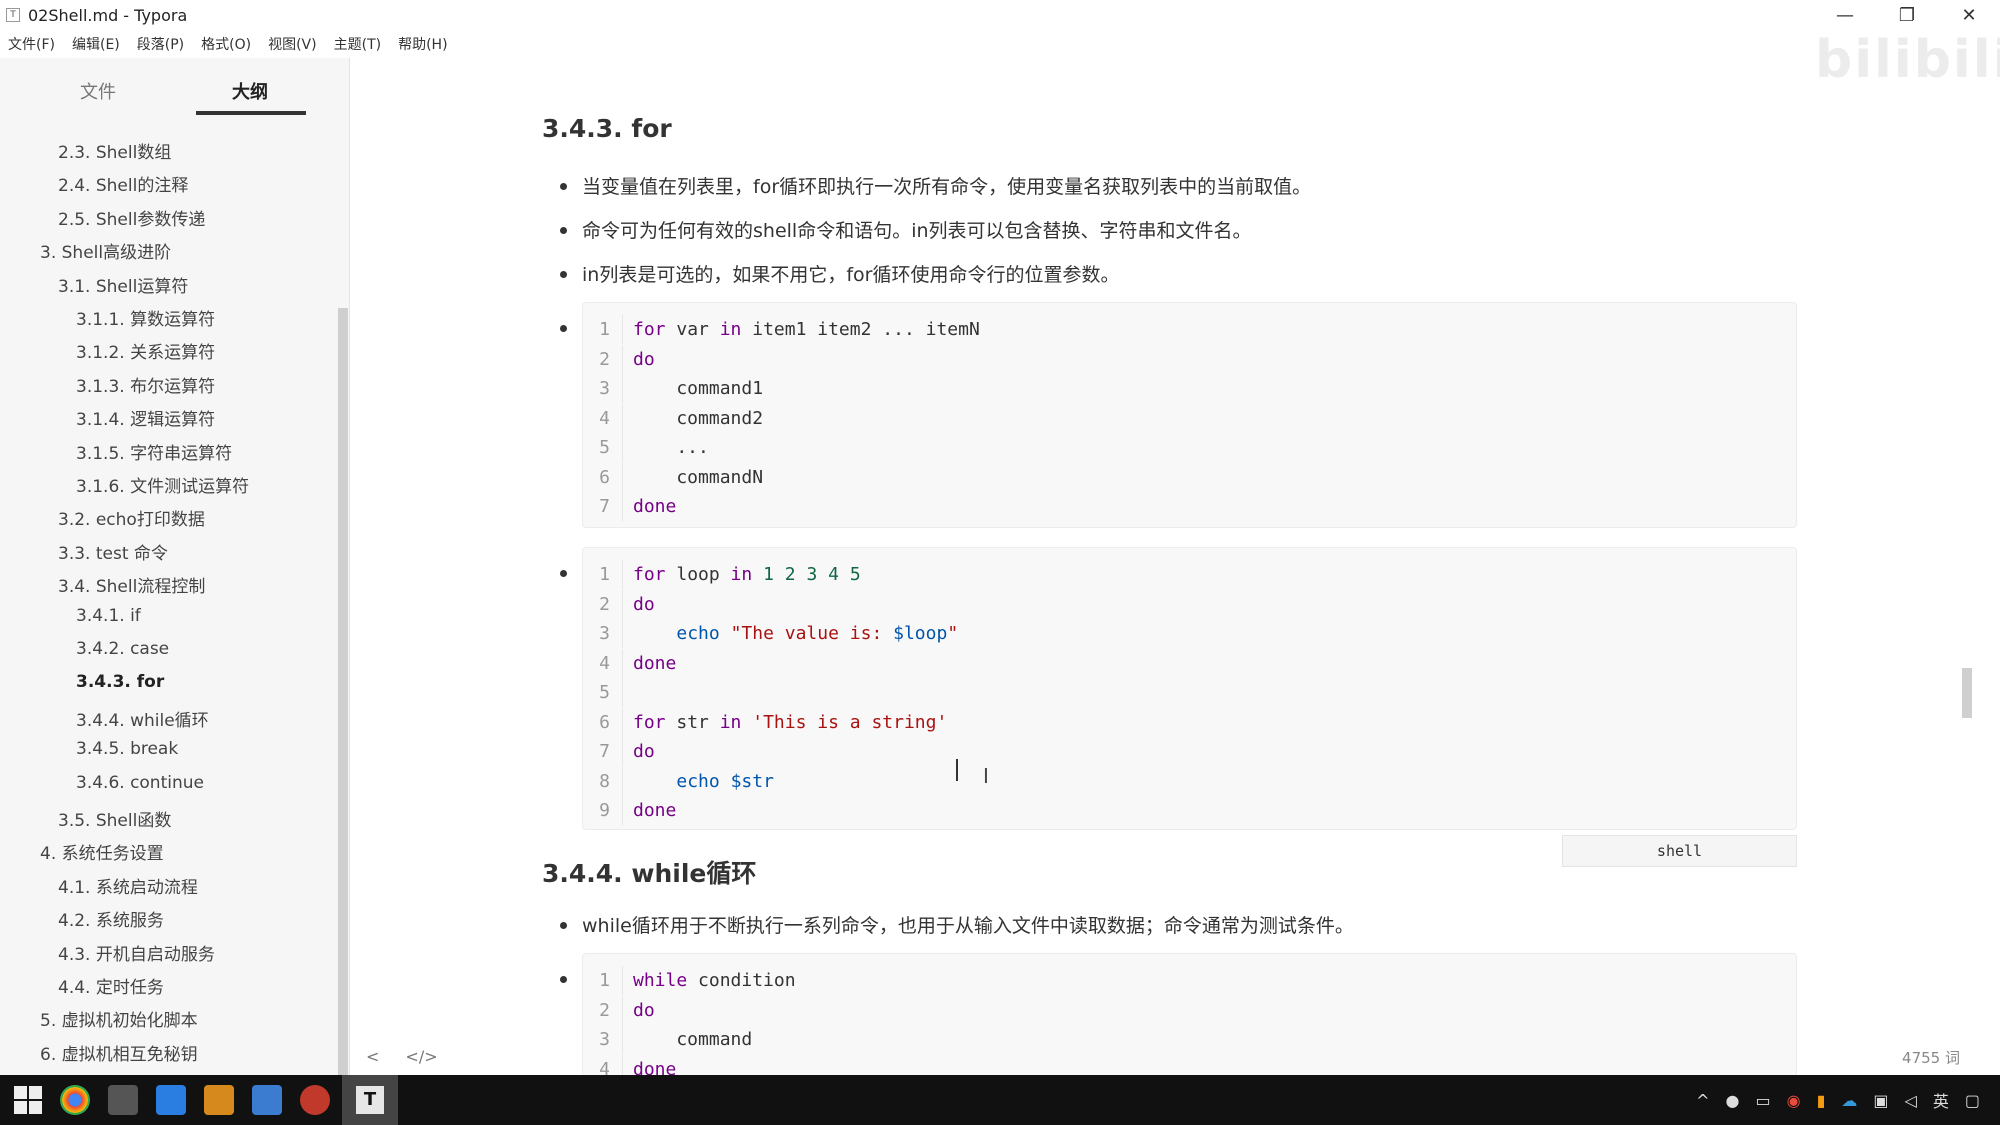 This screenshot has width=2000, height=1125. Describe the element at coordinates (693, 388) in the screenshot. I see `code-text: command1` at that location.